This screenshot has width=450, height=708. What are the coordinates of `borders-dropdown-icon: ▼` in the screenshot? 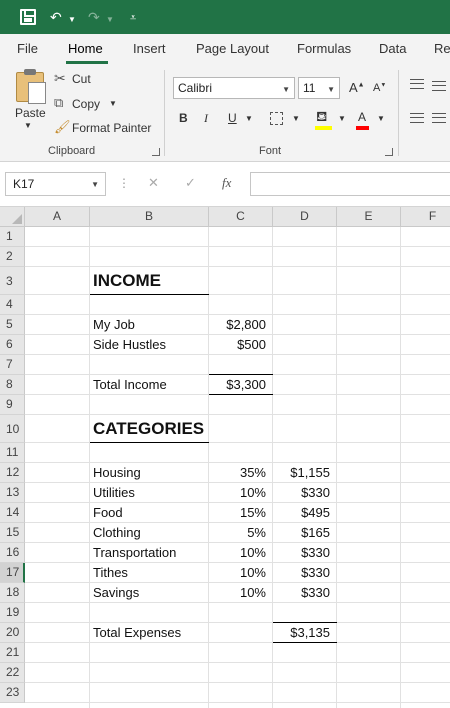 It's located at (296, 118).